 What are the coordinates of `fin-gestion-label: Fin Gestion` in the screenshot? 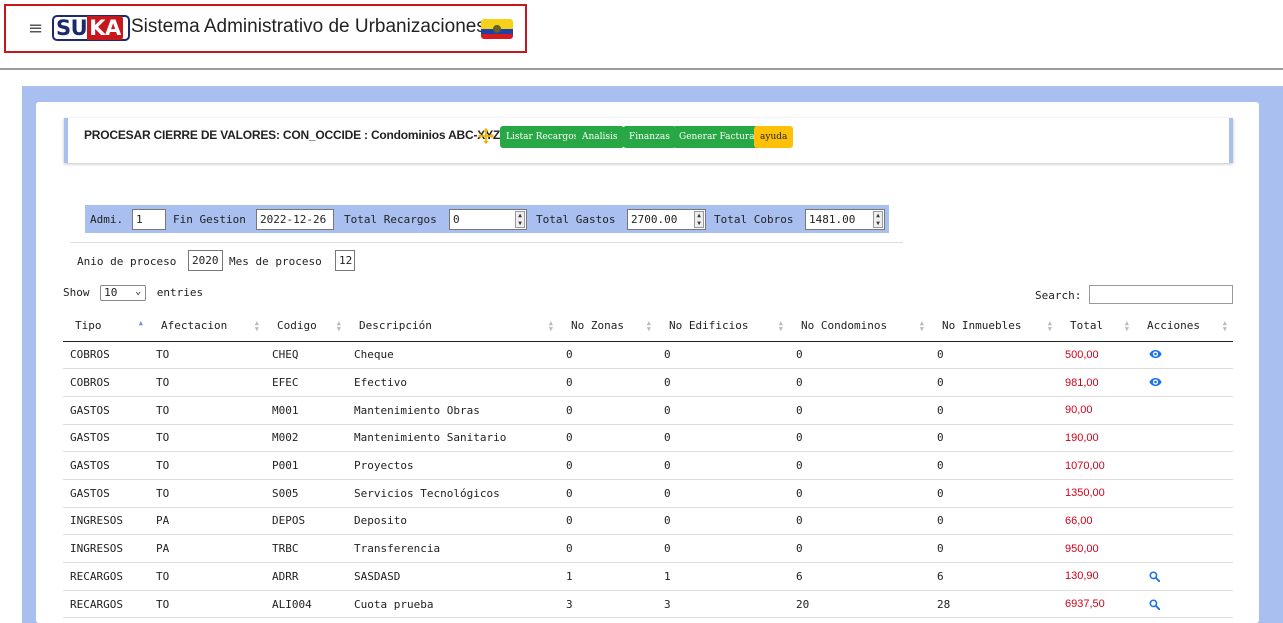 It's located at (209, 219).